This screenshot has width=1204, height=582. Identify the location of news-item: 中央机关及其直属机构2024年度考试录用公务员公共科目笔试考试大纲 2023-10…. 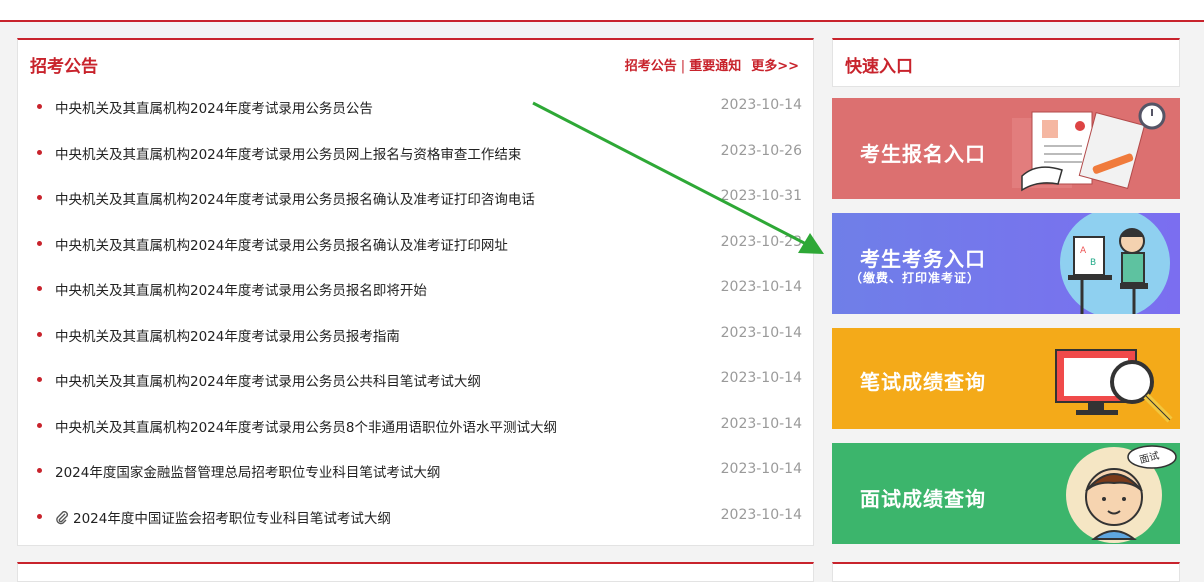
(416, 389).